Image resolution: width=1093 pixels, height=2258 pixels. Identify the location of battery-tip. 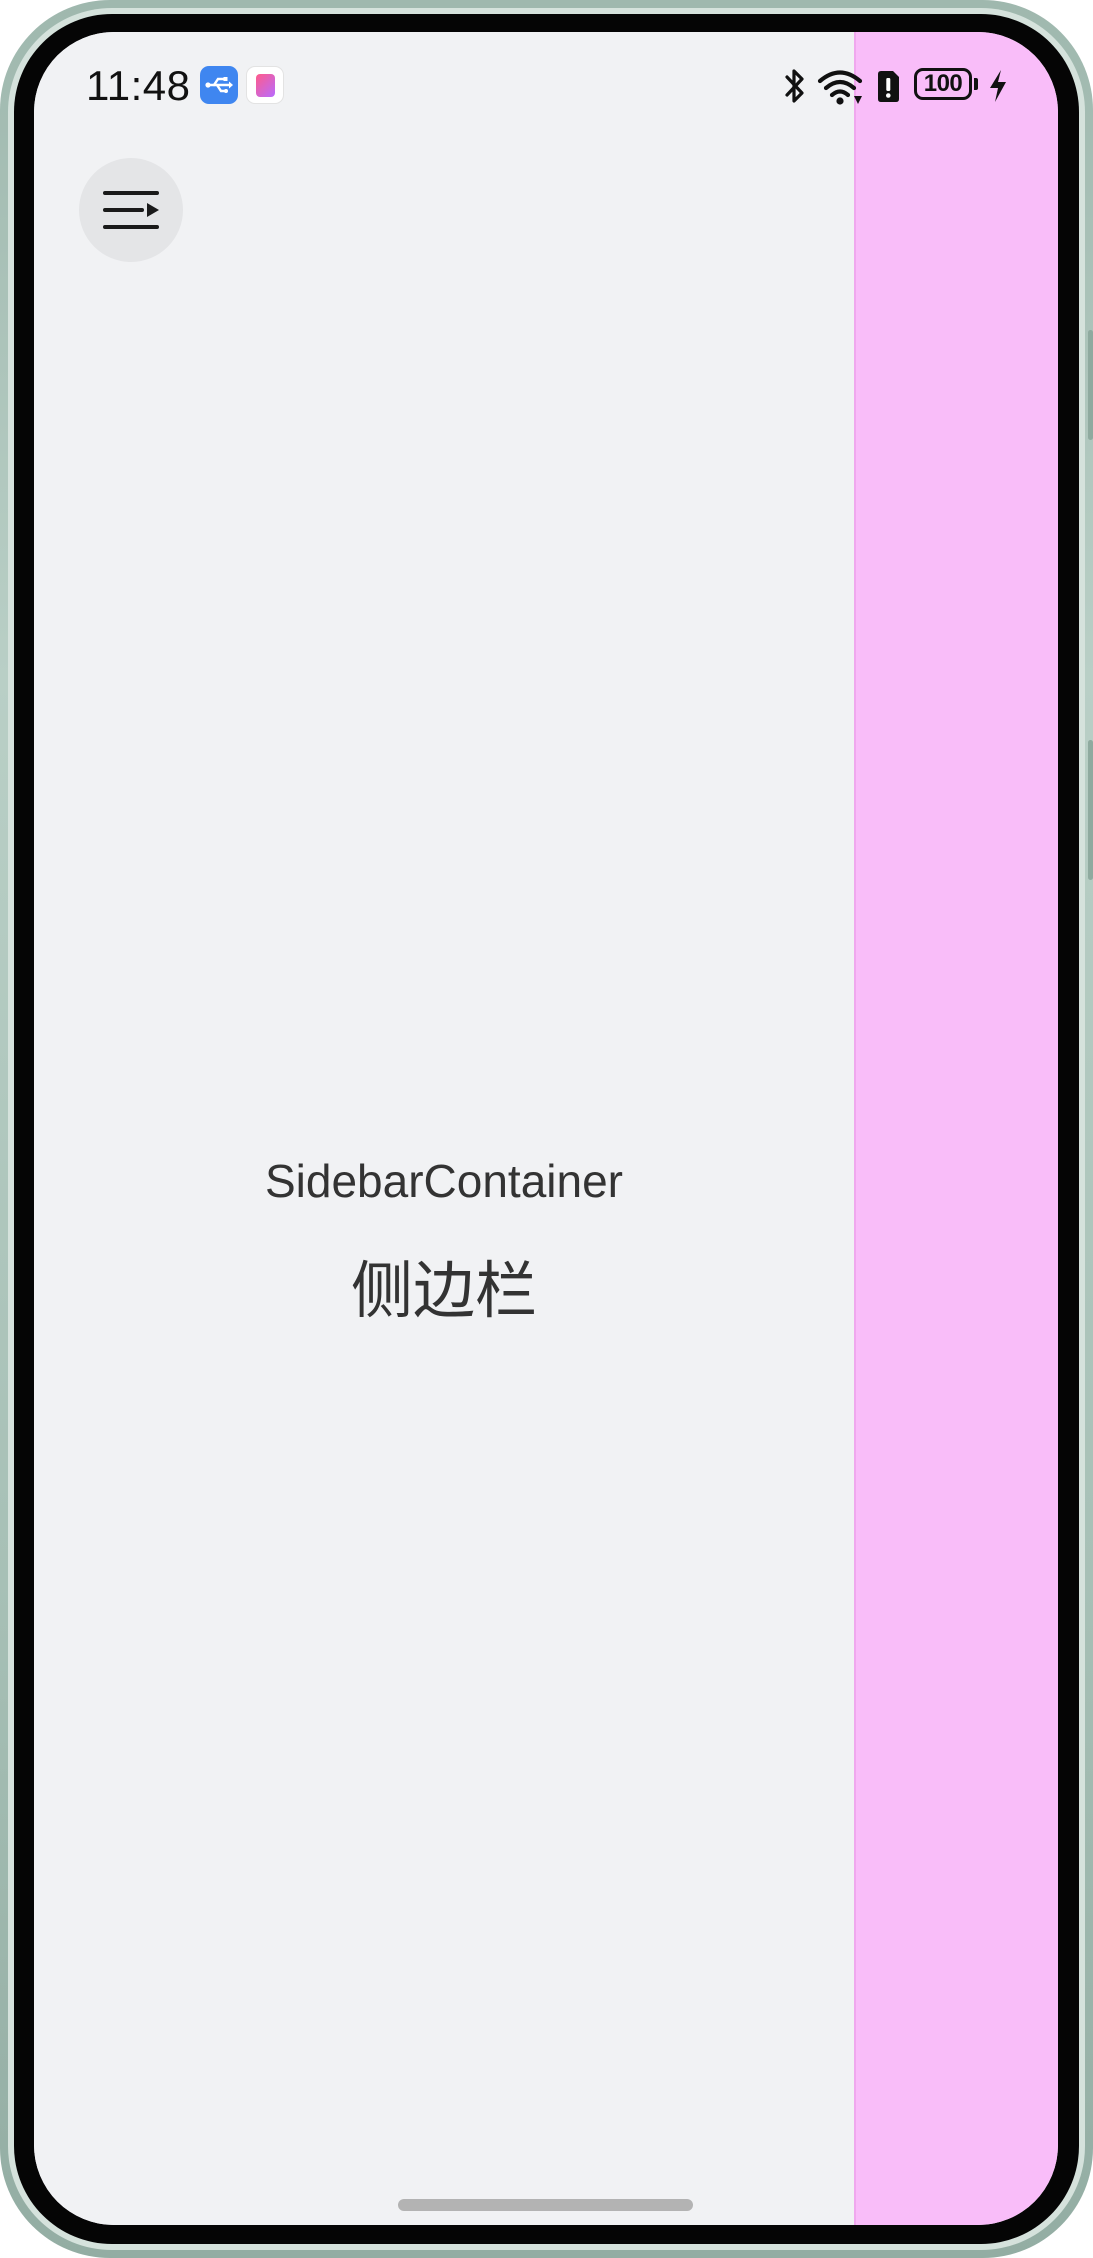
(976, 84).